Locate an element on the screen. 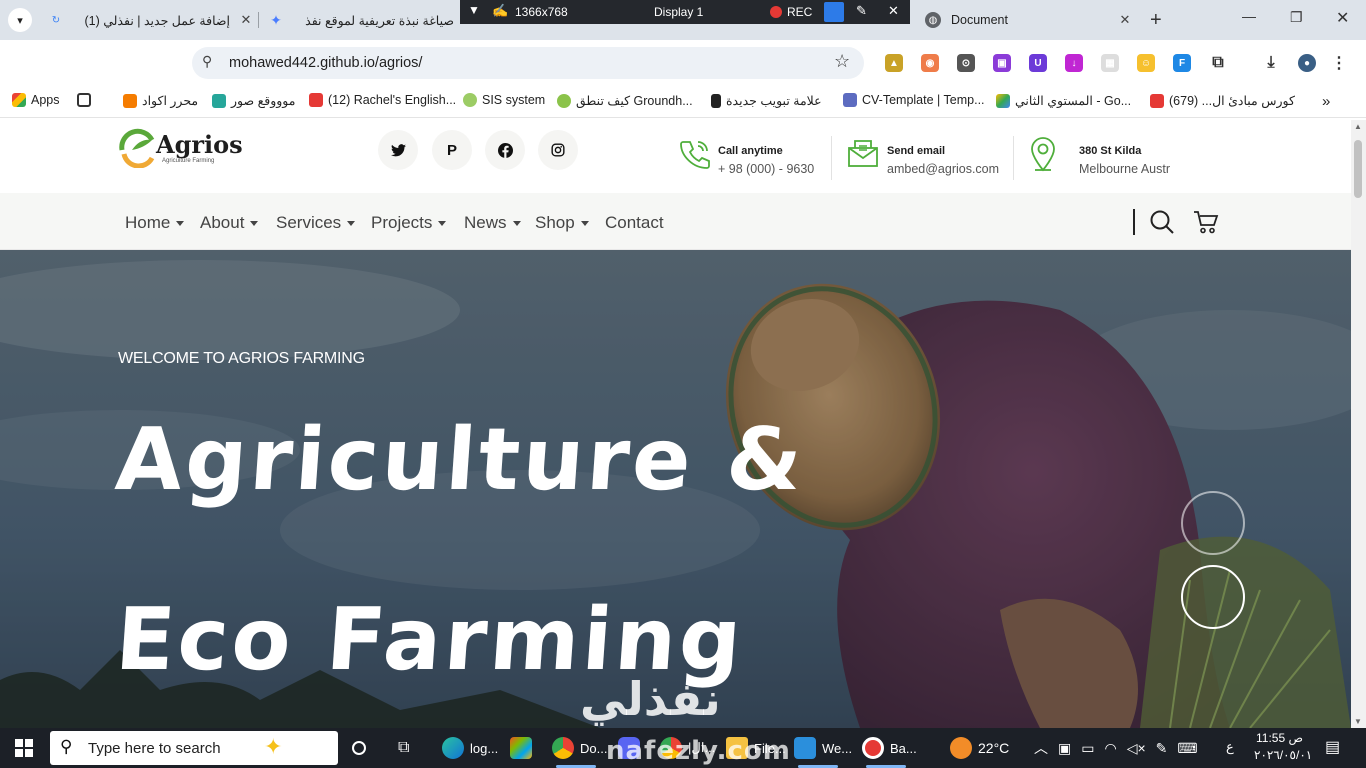  rec-button: REC is located at coordinates (799, 12).